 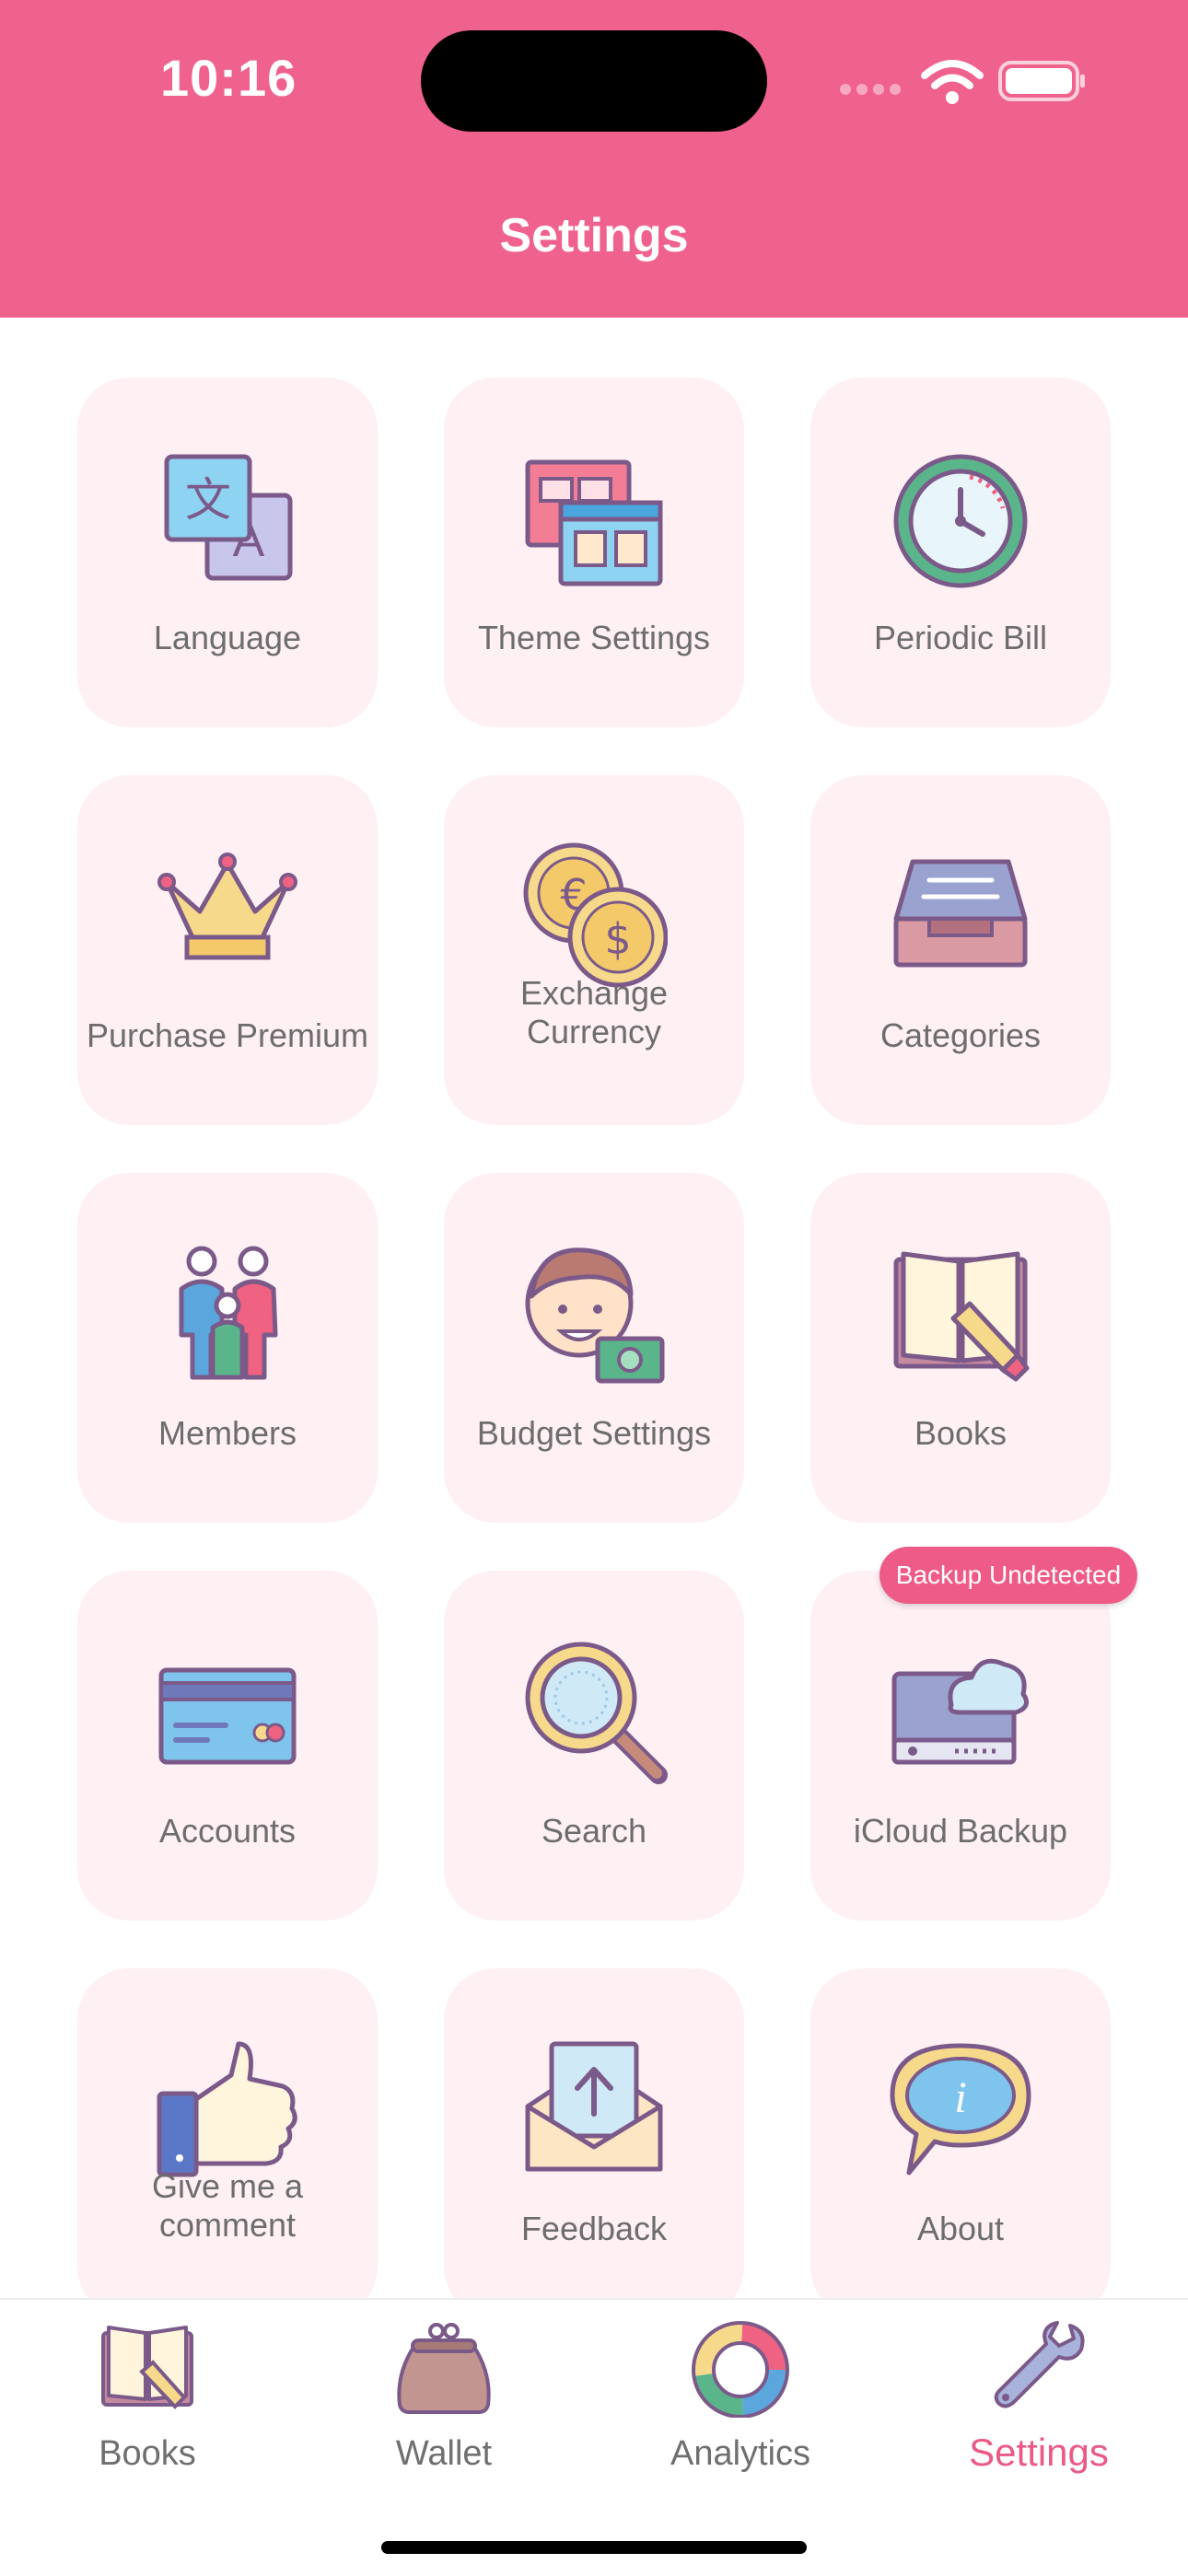 What do you see at coordinates (873, 89) in the screenshot?
I see `cellular-signal-icon` at bounding box center [873, 89].